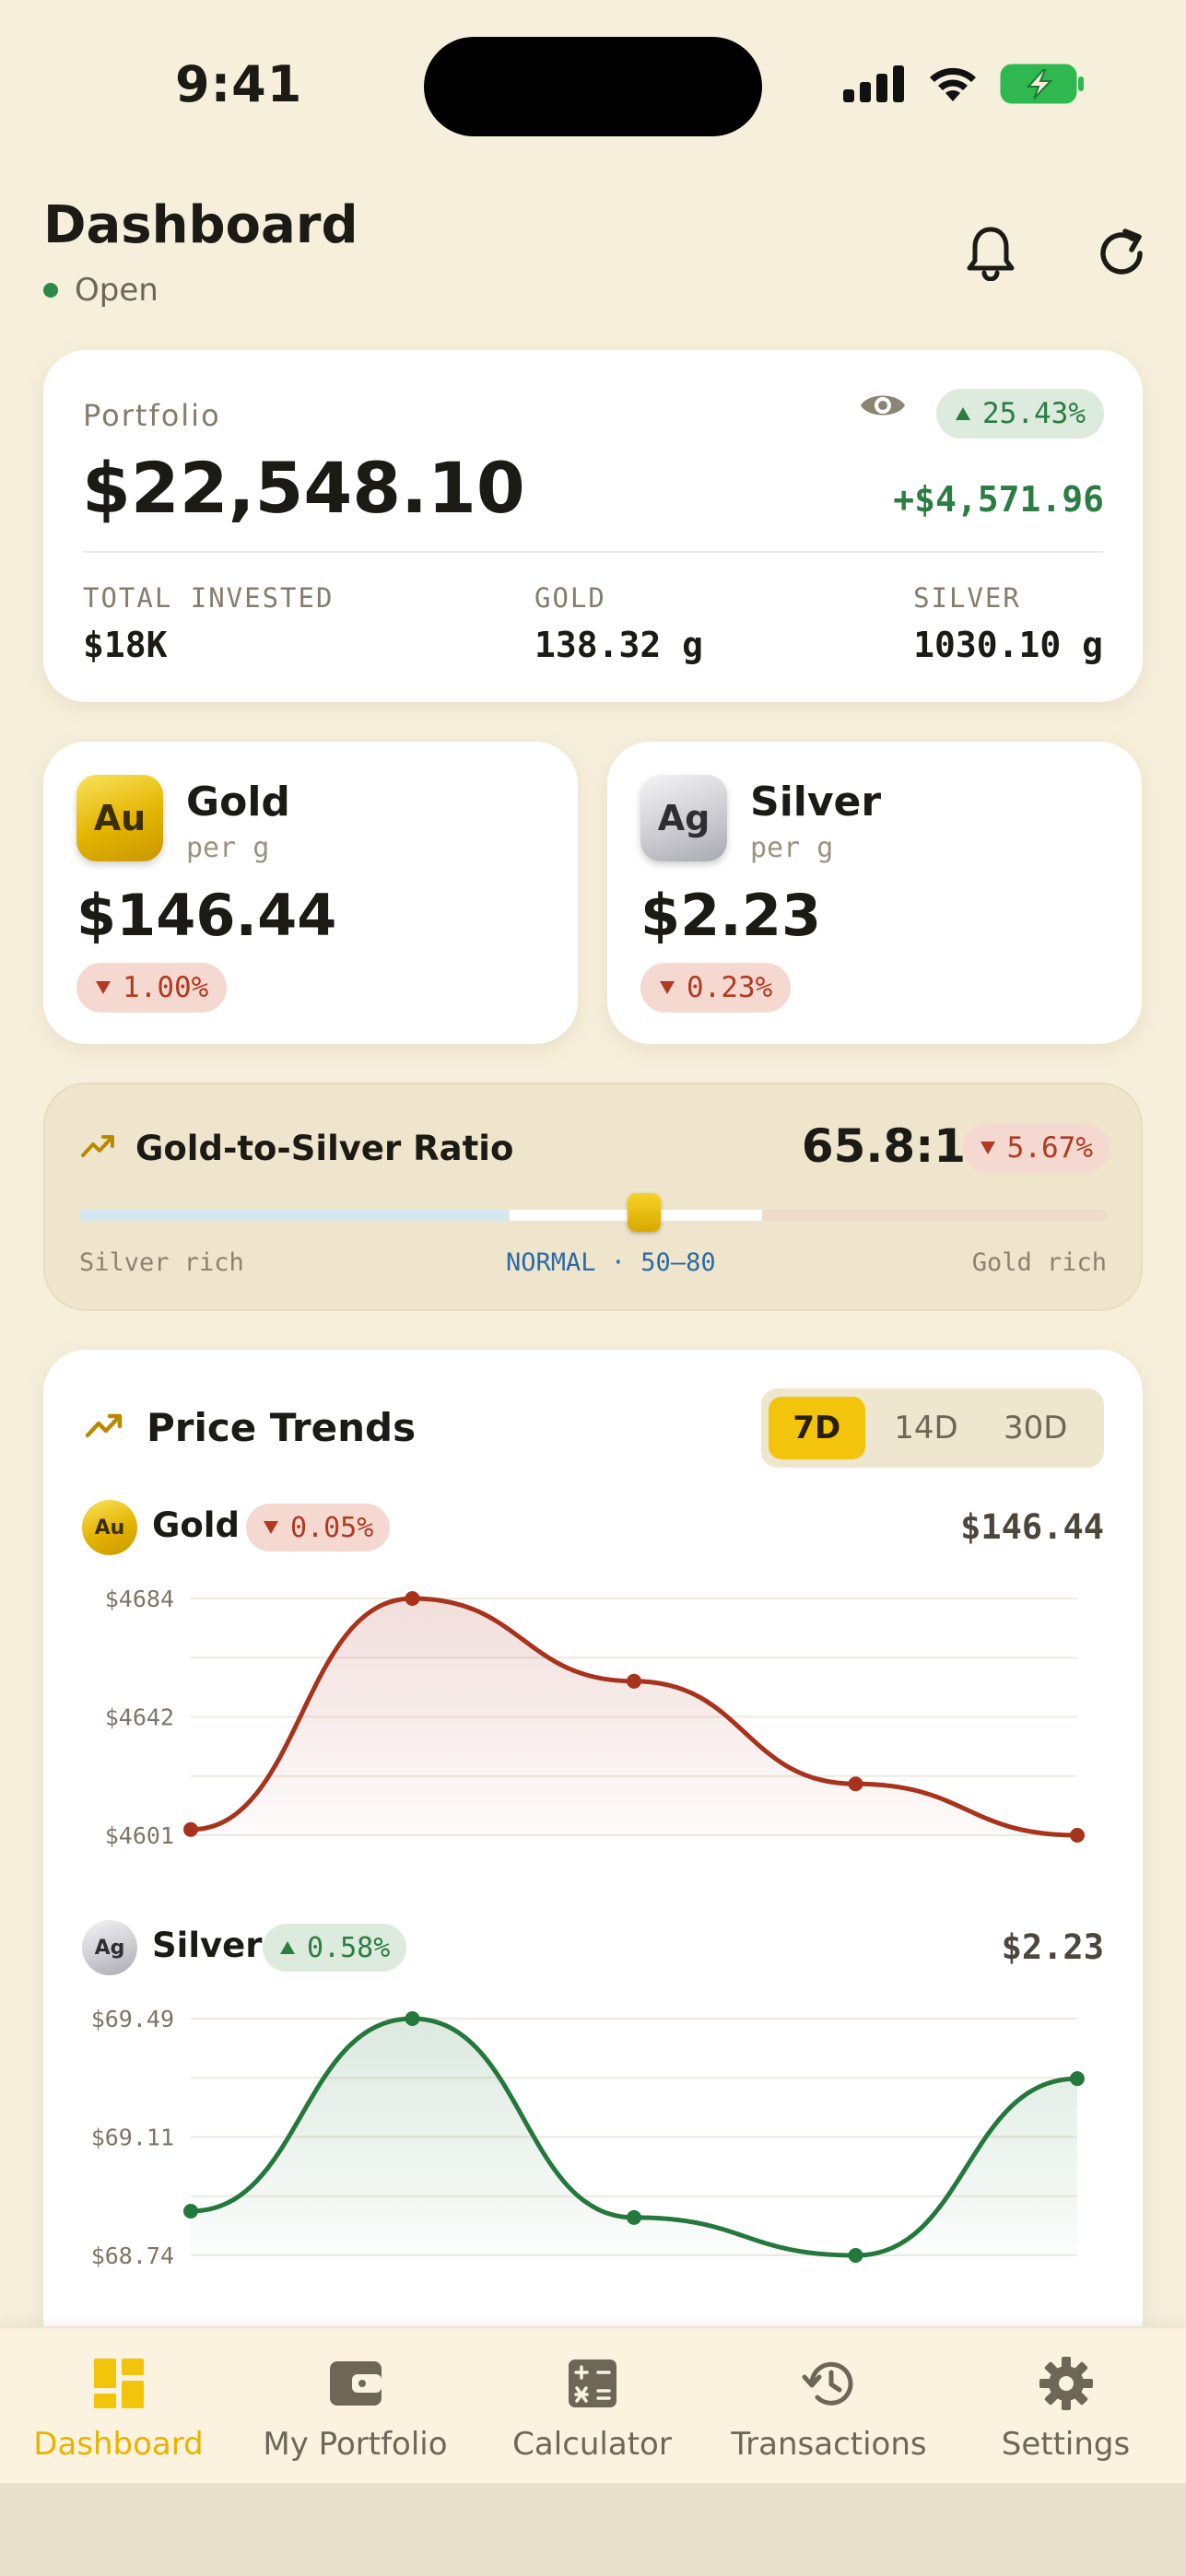 Image resolution: width=1186 pixels, height=2576 pixels. Describe the element at coordinates (161, 1262) in the screenshot. I see `silver-rich-label: Silver rich` at that location.